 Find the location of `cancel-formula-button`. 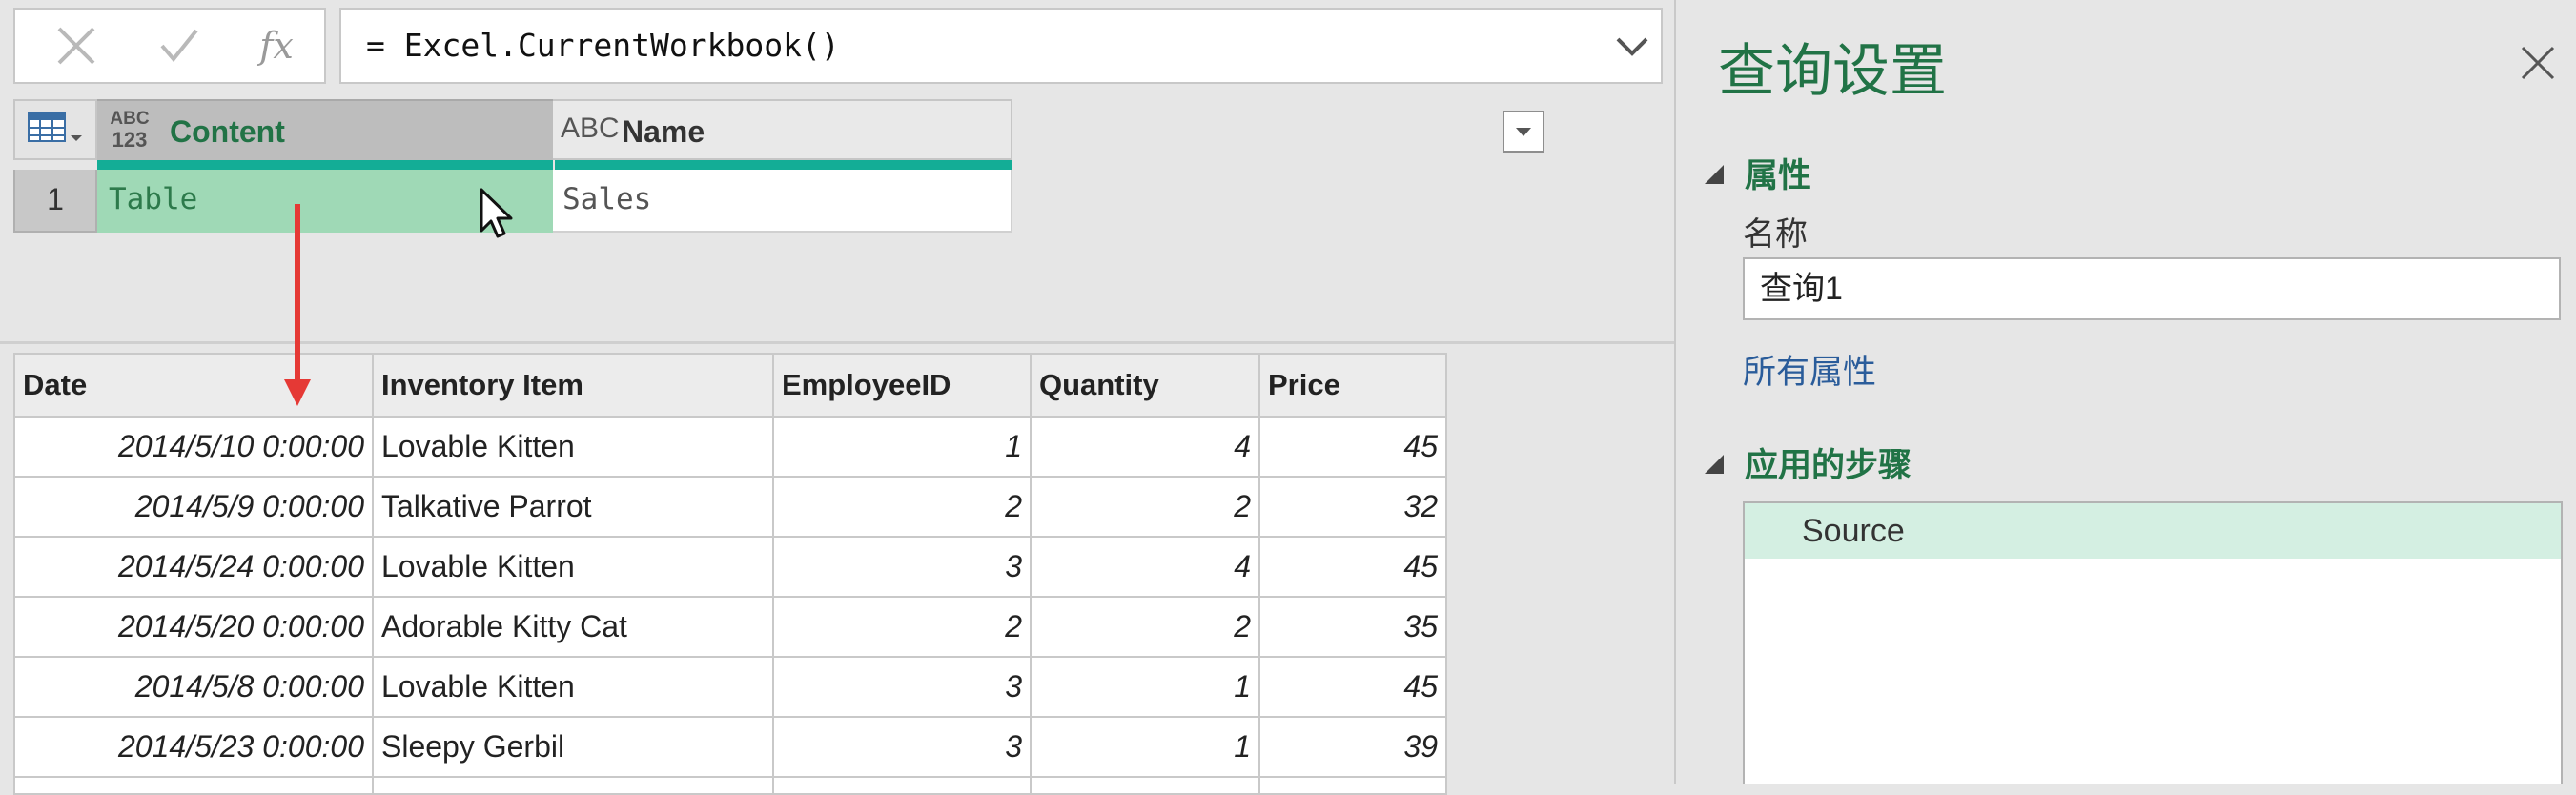

cancel-formula-button is located at coordinates (76, 46).